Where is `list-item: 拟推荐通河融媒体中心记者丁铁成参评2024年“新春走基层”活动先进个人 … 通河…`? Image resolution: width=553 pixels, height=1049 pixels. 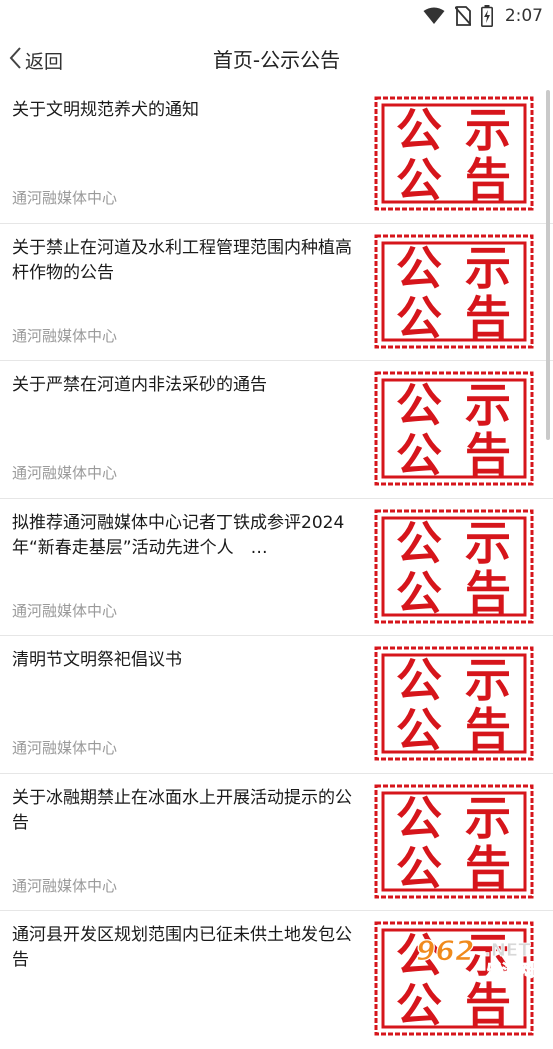 list-item: 拟推荐通河融媒体中心记者丁铁成参评2024年“新春走基层”活动先进个人 … 通河… is located at coordinates (276, 567).